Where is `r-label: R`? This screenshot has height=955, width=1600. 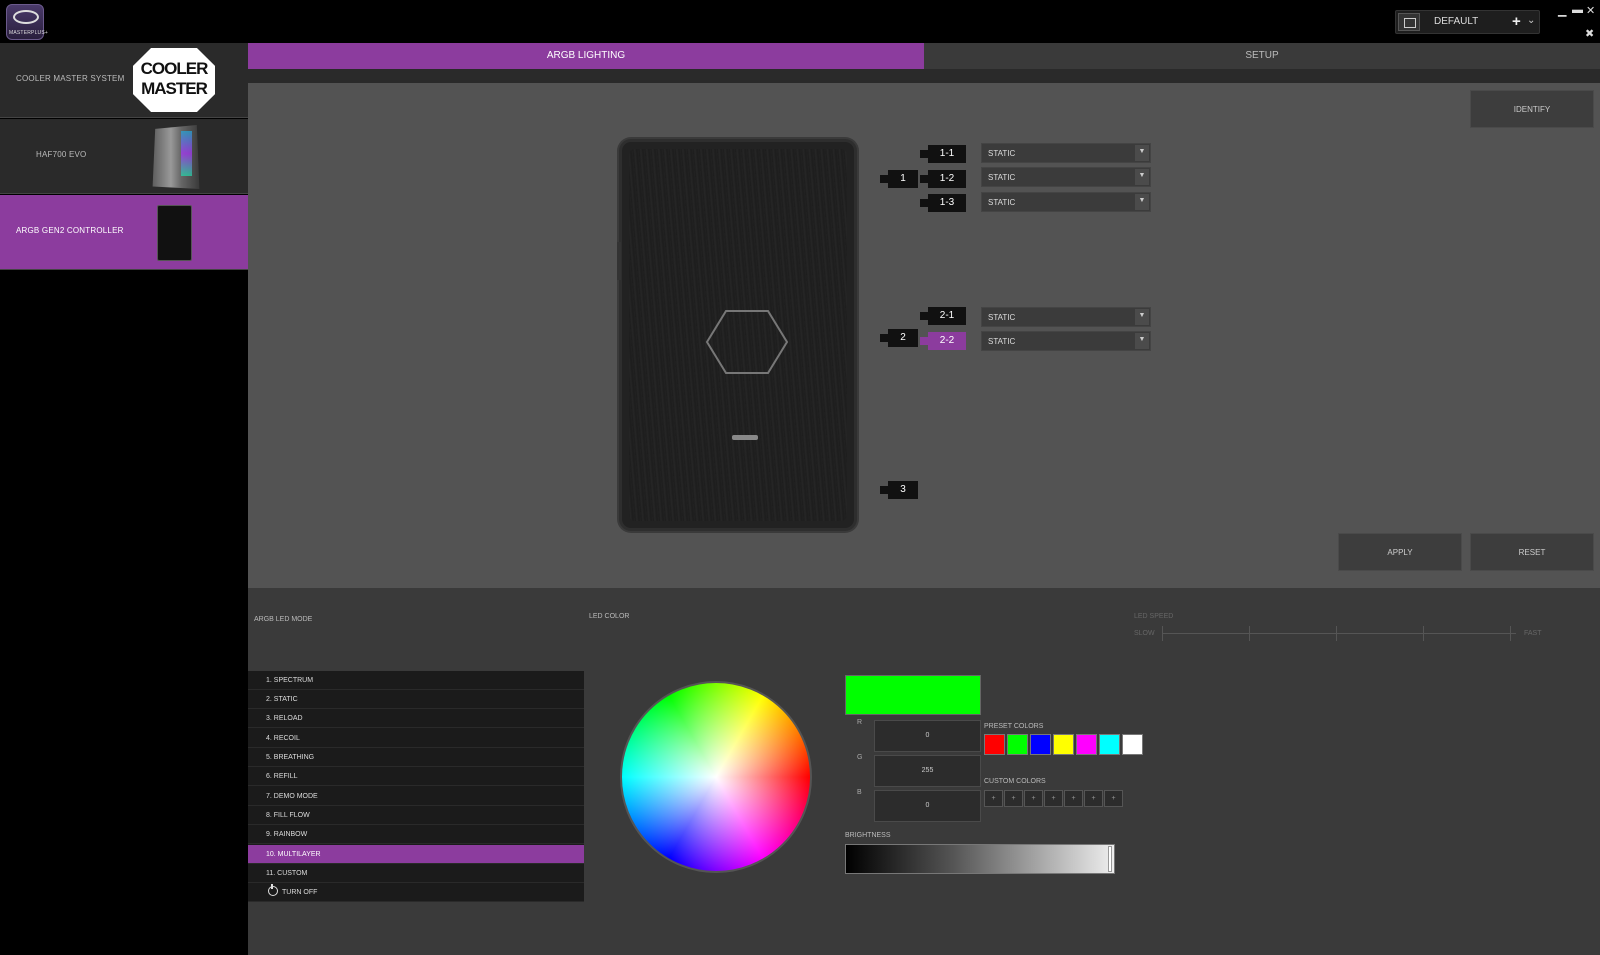 r-label: R is located at coordinates (860, 722).